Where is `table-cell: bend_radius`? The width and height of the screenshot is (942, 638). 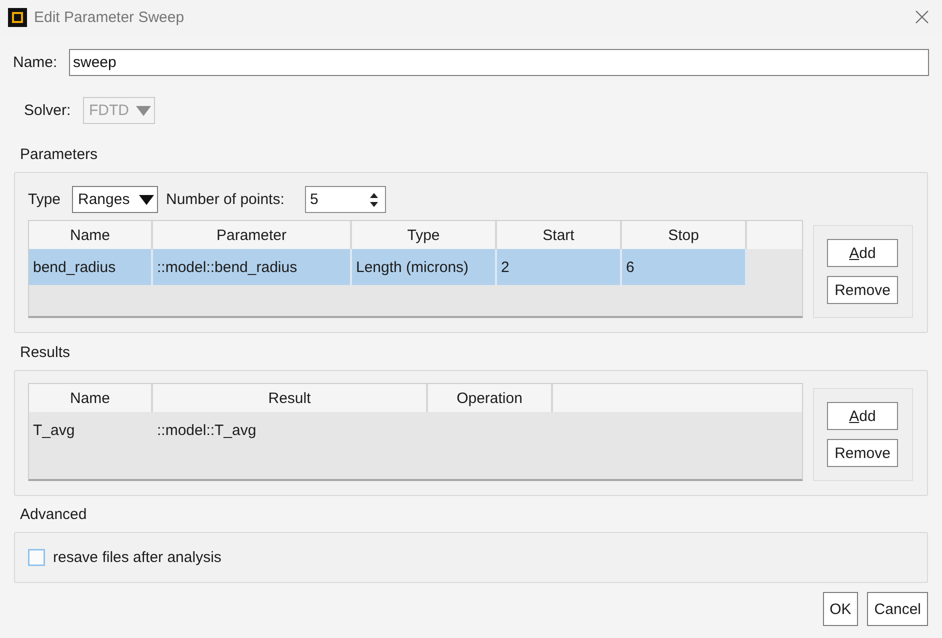
table-cell: bend_radius is located at coordinates (91, 267).